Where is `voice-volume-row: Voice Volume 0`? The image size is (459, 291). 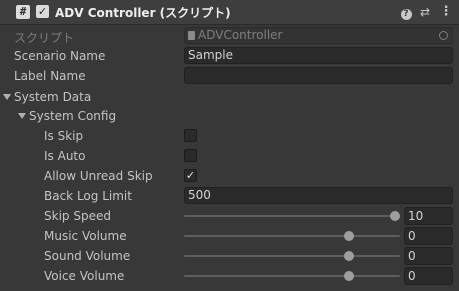
voice-volume-row: Voice Volume 0 is located at coordinates (229, 276).